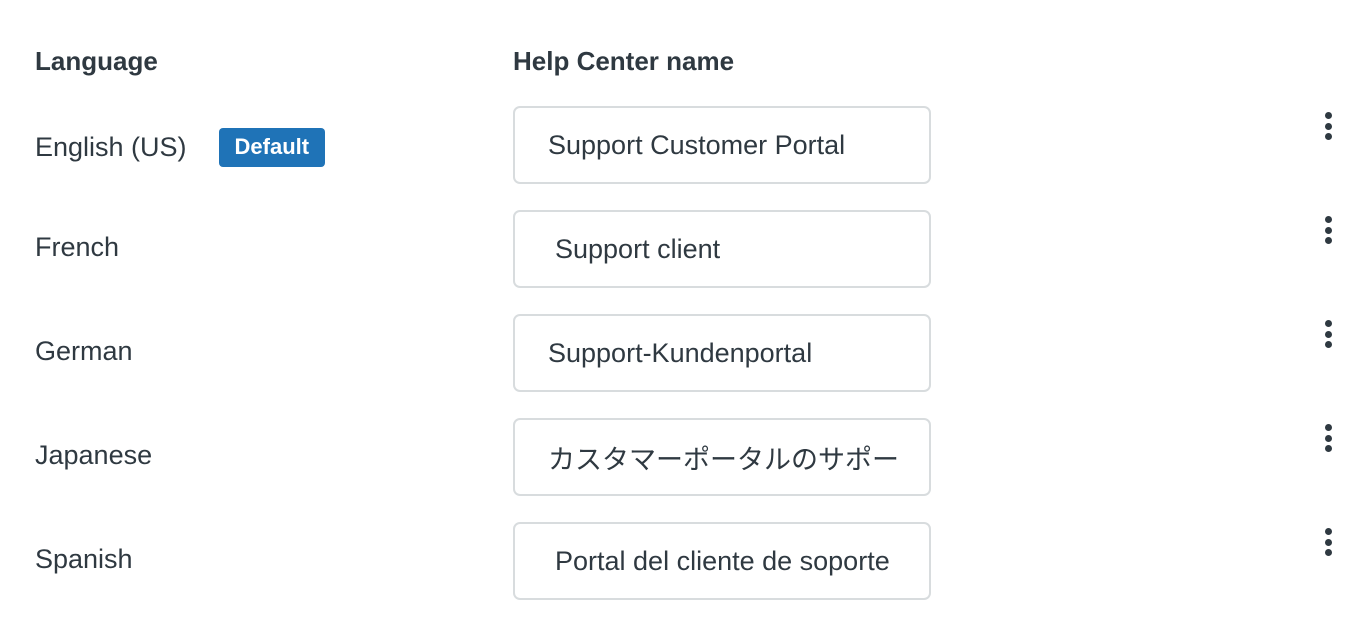 The height and width of the screenshot is (618, 1366). I want to click on language-row-german: German, so click(683, 354).